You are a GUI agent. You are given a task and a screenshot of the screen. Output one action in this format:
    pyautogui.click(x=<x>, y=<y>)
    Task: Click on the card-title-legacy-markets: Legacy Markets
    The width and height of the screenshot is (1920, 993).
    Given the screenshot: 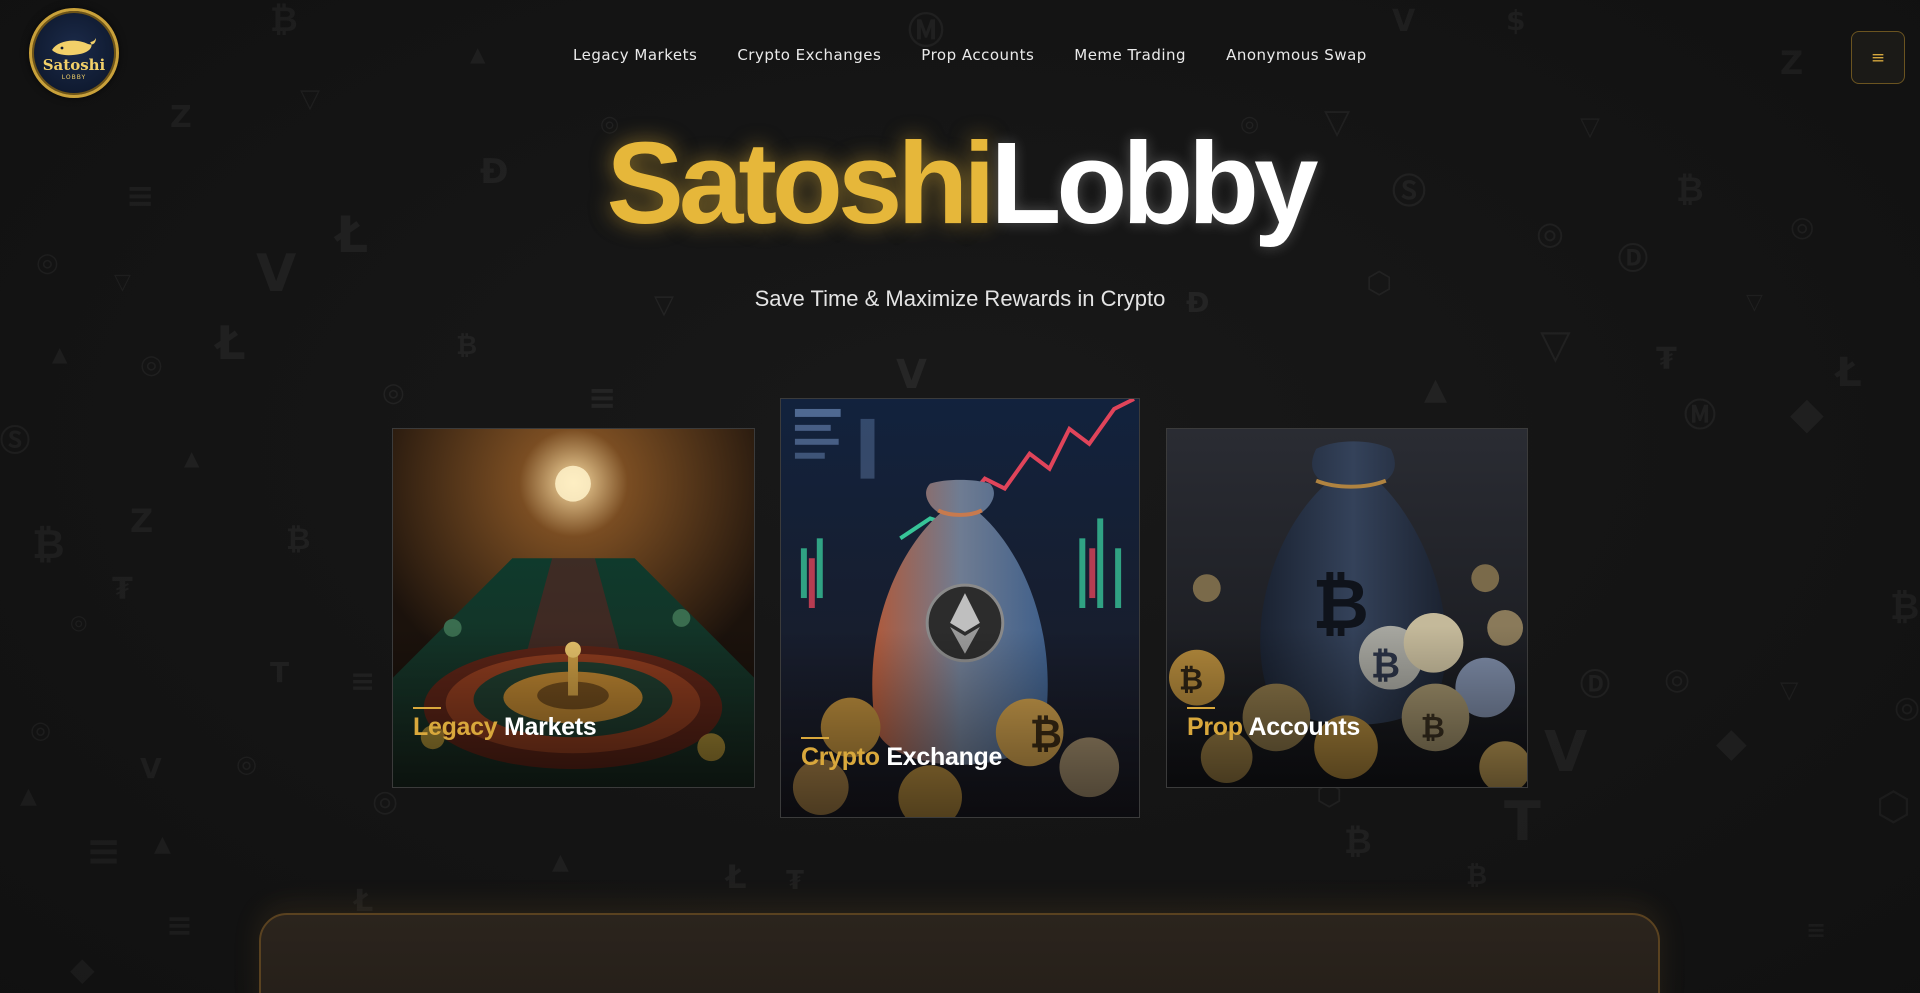 What is the action you would take?
    pyautogui.click(x=505, y=727)
    